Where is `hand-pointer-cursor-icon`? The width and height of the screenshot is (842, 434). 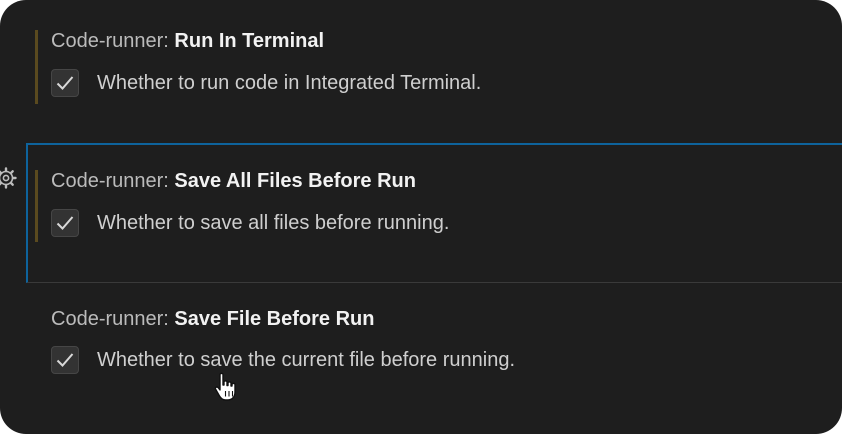
hand-pointer-cursor-icon is located at coordinates (225, 386).